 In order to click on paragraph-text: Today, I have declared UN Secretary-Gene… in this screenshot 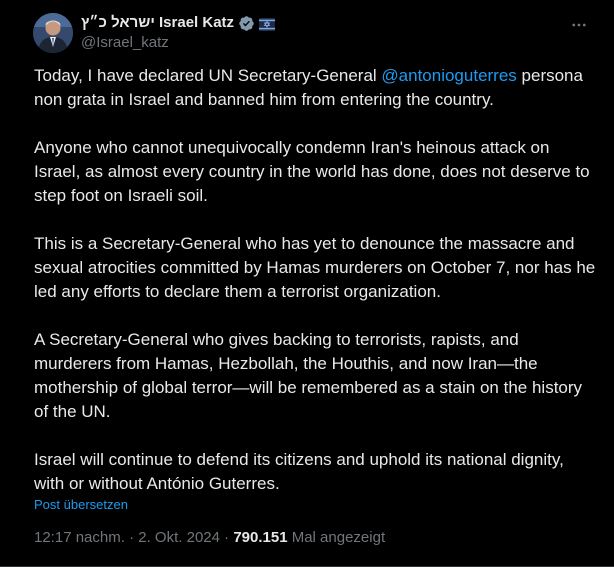, I will do `click(208, 75)`.